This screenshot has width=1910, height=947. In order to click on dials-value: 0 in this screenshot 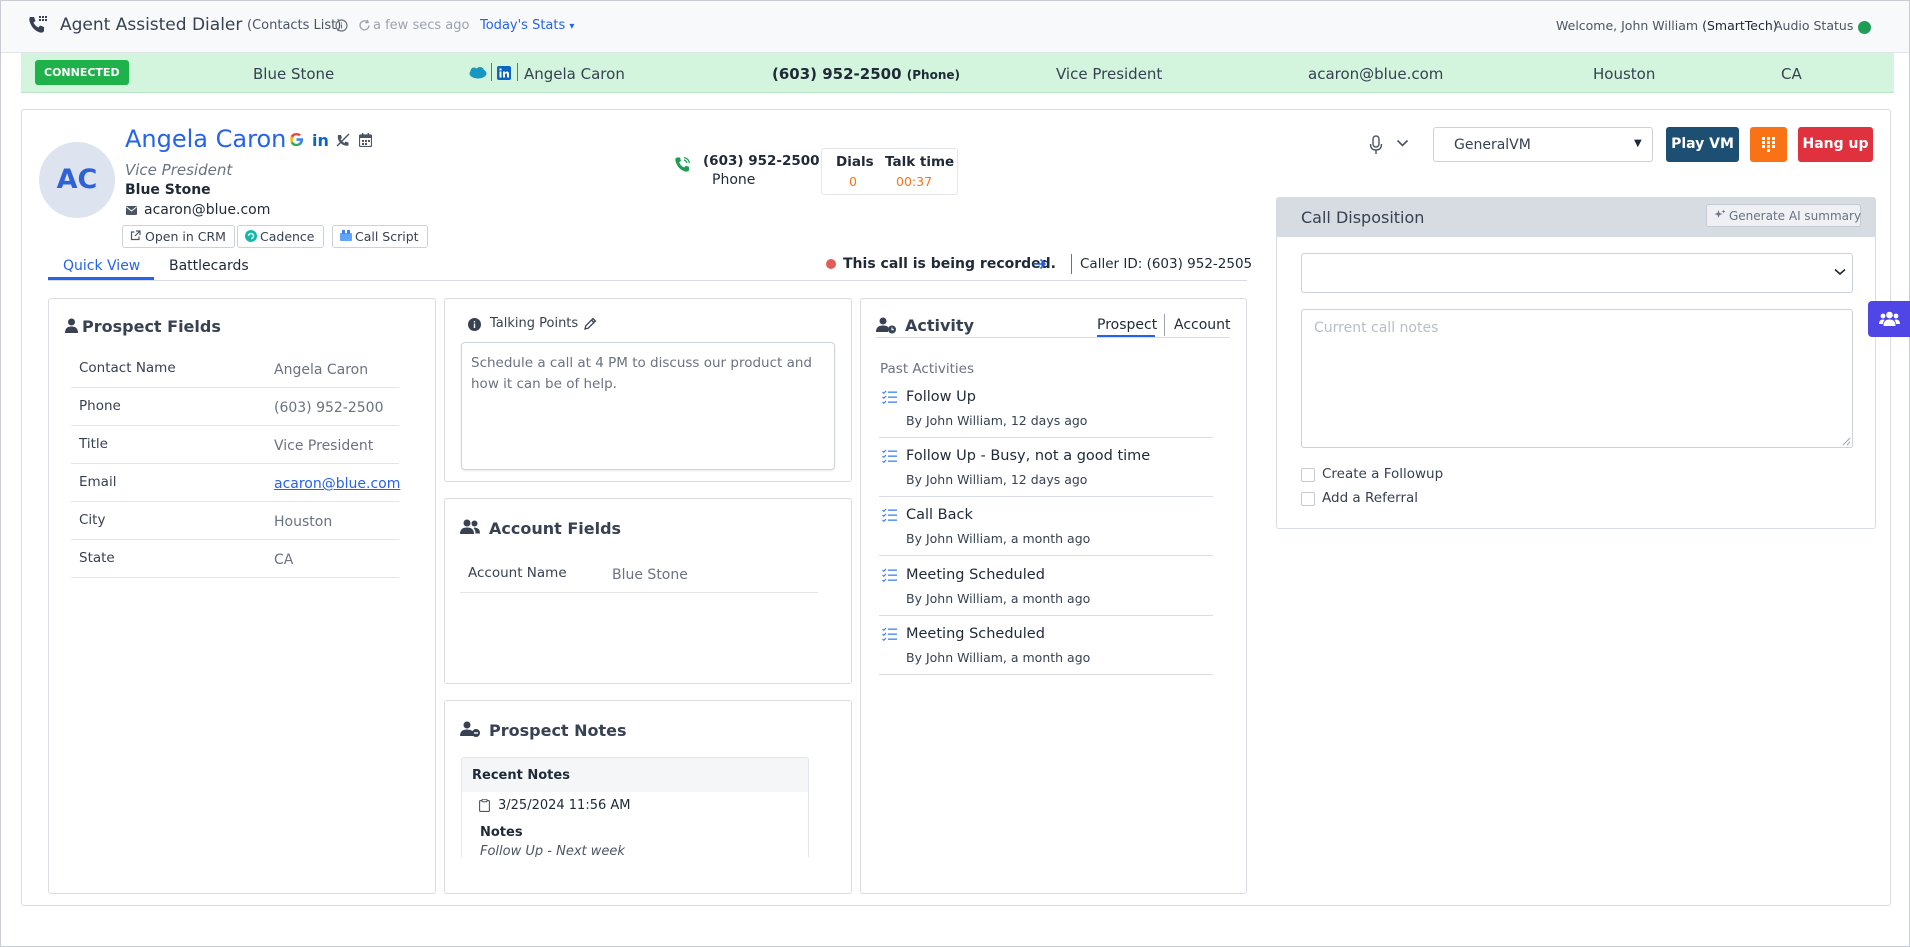, I will do `click(853, 181)`.